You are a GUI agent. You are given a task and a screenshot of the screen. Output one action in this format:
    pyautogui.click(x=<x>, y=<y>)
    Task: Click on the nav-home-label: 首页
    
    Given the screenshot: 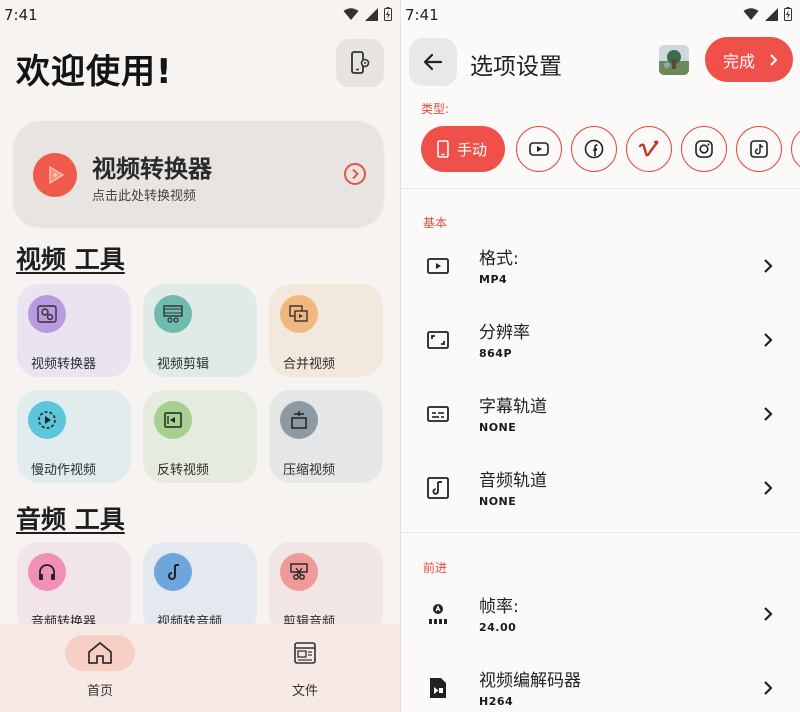 What is the action you would take?
    pyautogui.click(x=99, y=691)
    